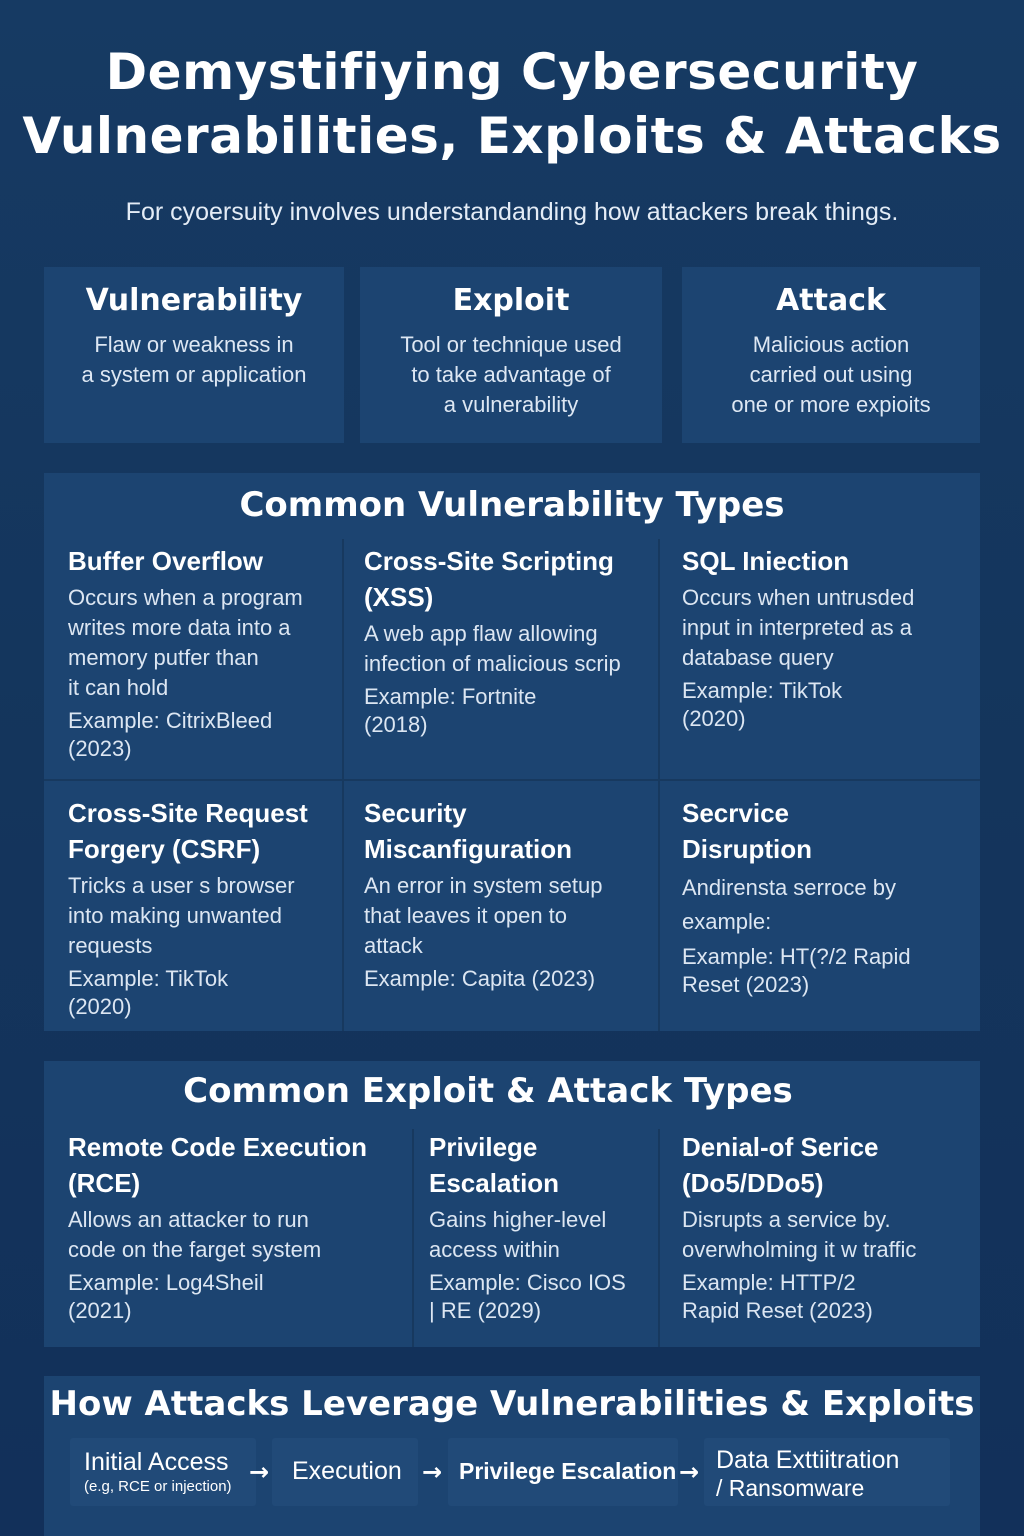 The image size is (1024, 1536). Describe the element at coordinates (468, 849) in the screenshot. I see `heading-line: Miscanfiguration` at that location.